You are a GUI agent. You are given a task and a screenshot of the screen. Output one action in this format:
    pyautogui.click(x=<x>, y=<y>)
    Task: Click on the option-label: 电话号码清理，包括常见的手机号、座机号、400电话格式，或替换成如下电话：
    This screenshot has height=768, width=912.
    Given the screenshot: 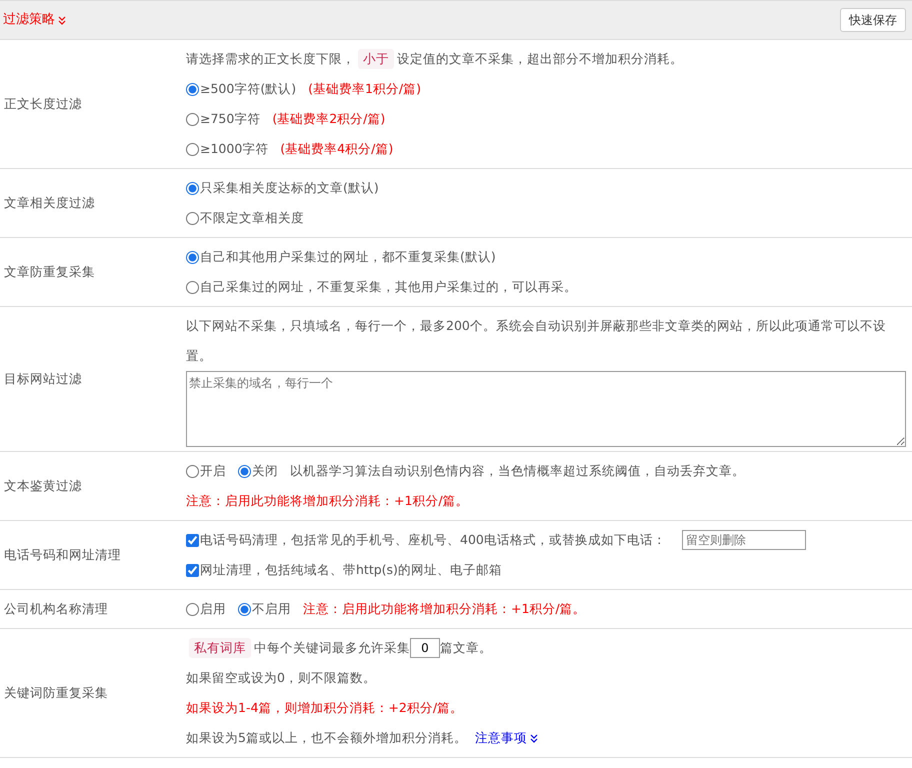 What is the action you would take?
    pyautogui.click(x=433, y=540)
    